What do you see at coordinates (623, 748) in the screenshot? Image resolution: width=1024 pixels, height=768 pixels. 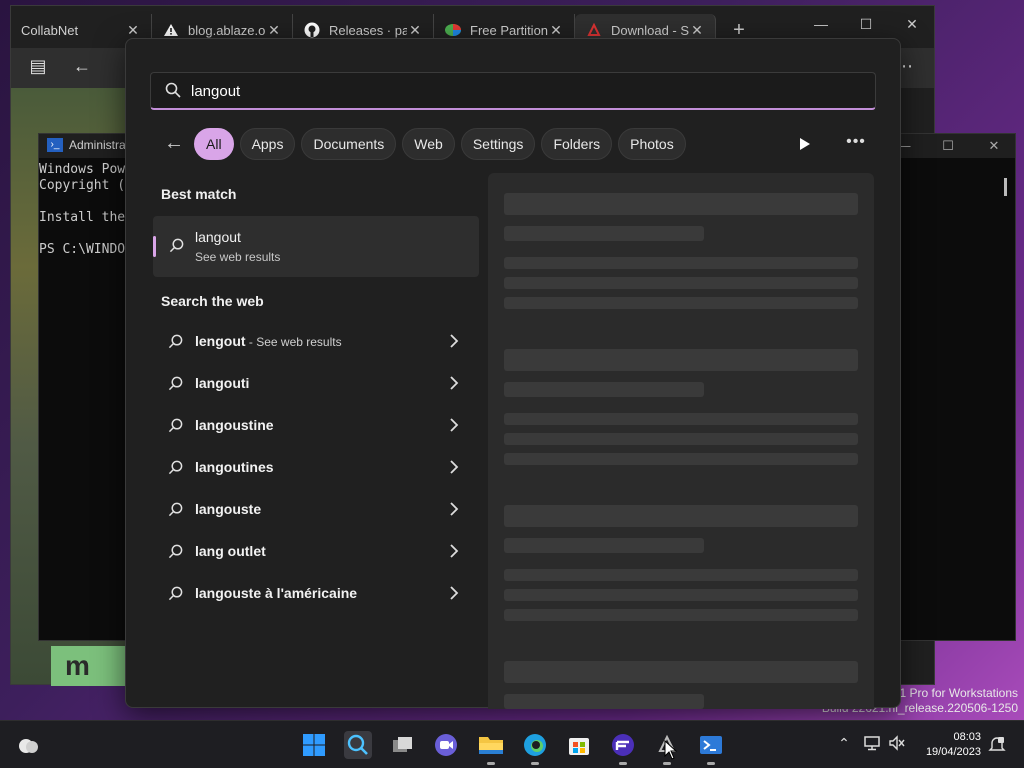 I see `floorp-icon` at bounding box center [623, 748].